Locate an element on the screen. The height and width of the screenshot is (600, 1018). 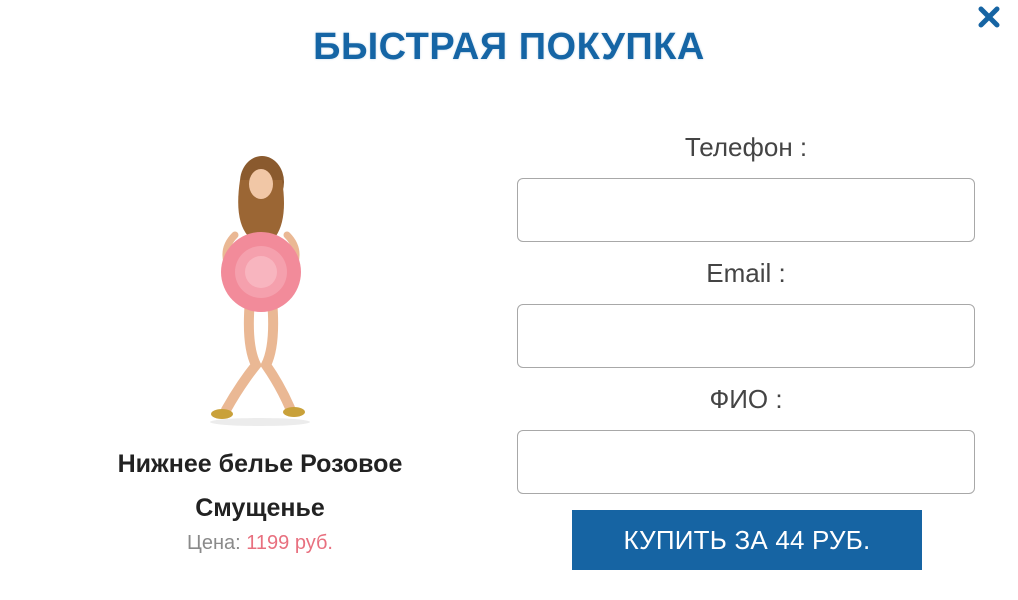
full-name-field is located at coordinates (746, 462).